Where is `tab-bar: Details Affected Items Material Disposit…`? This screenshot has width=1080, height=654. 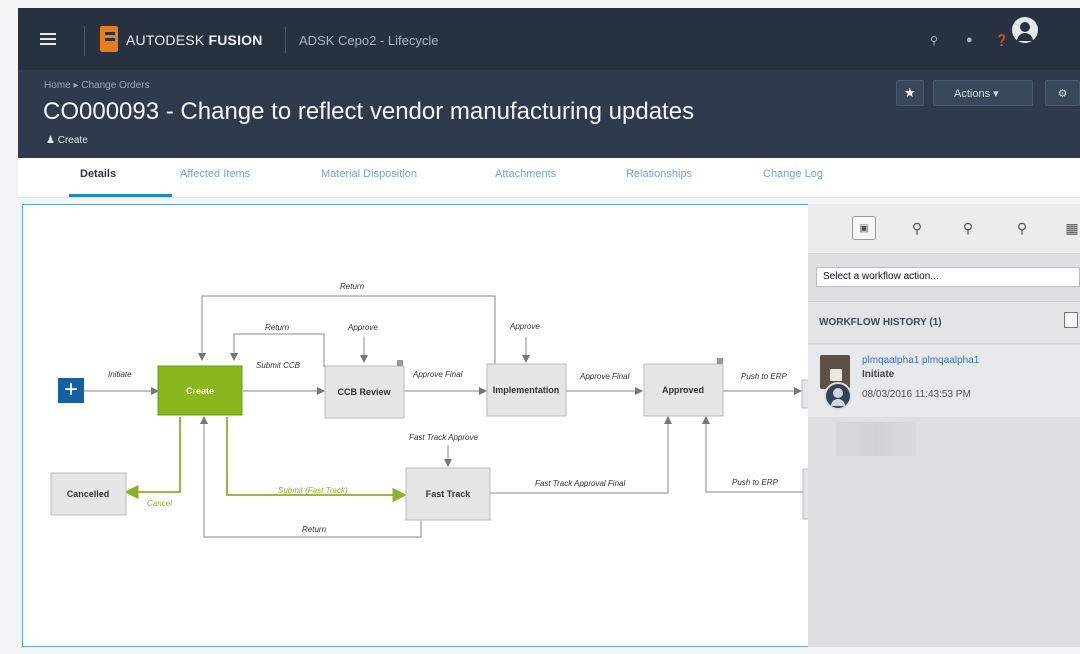
tab-bar: Details Affected Items Material Disposit… is located at coordinates (549, 178).